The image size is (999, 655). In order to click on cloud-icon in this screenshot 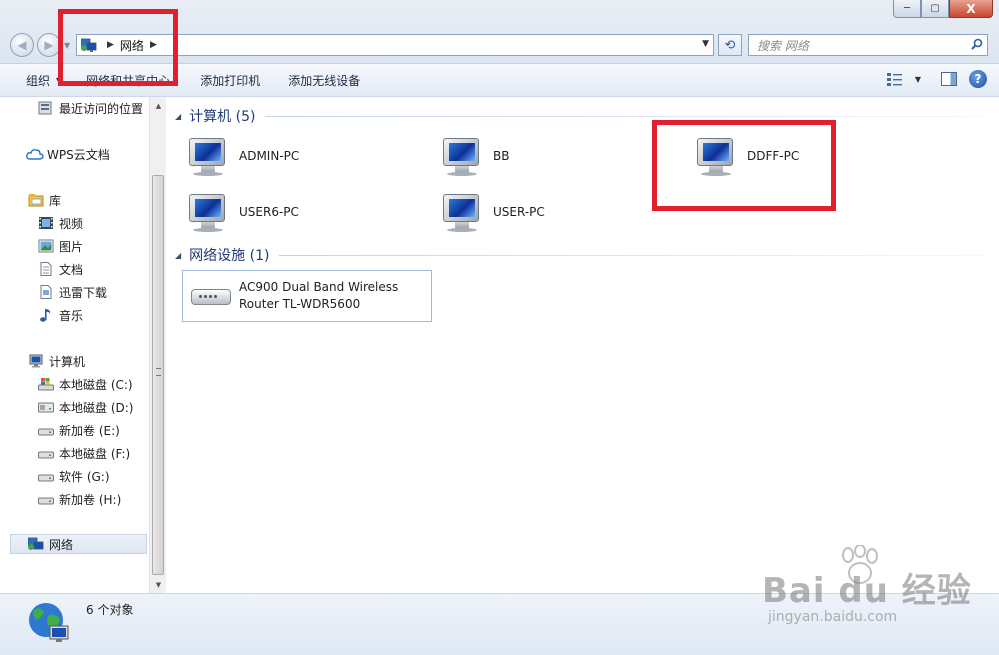, I will do `click(35, 154)`.